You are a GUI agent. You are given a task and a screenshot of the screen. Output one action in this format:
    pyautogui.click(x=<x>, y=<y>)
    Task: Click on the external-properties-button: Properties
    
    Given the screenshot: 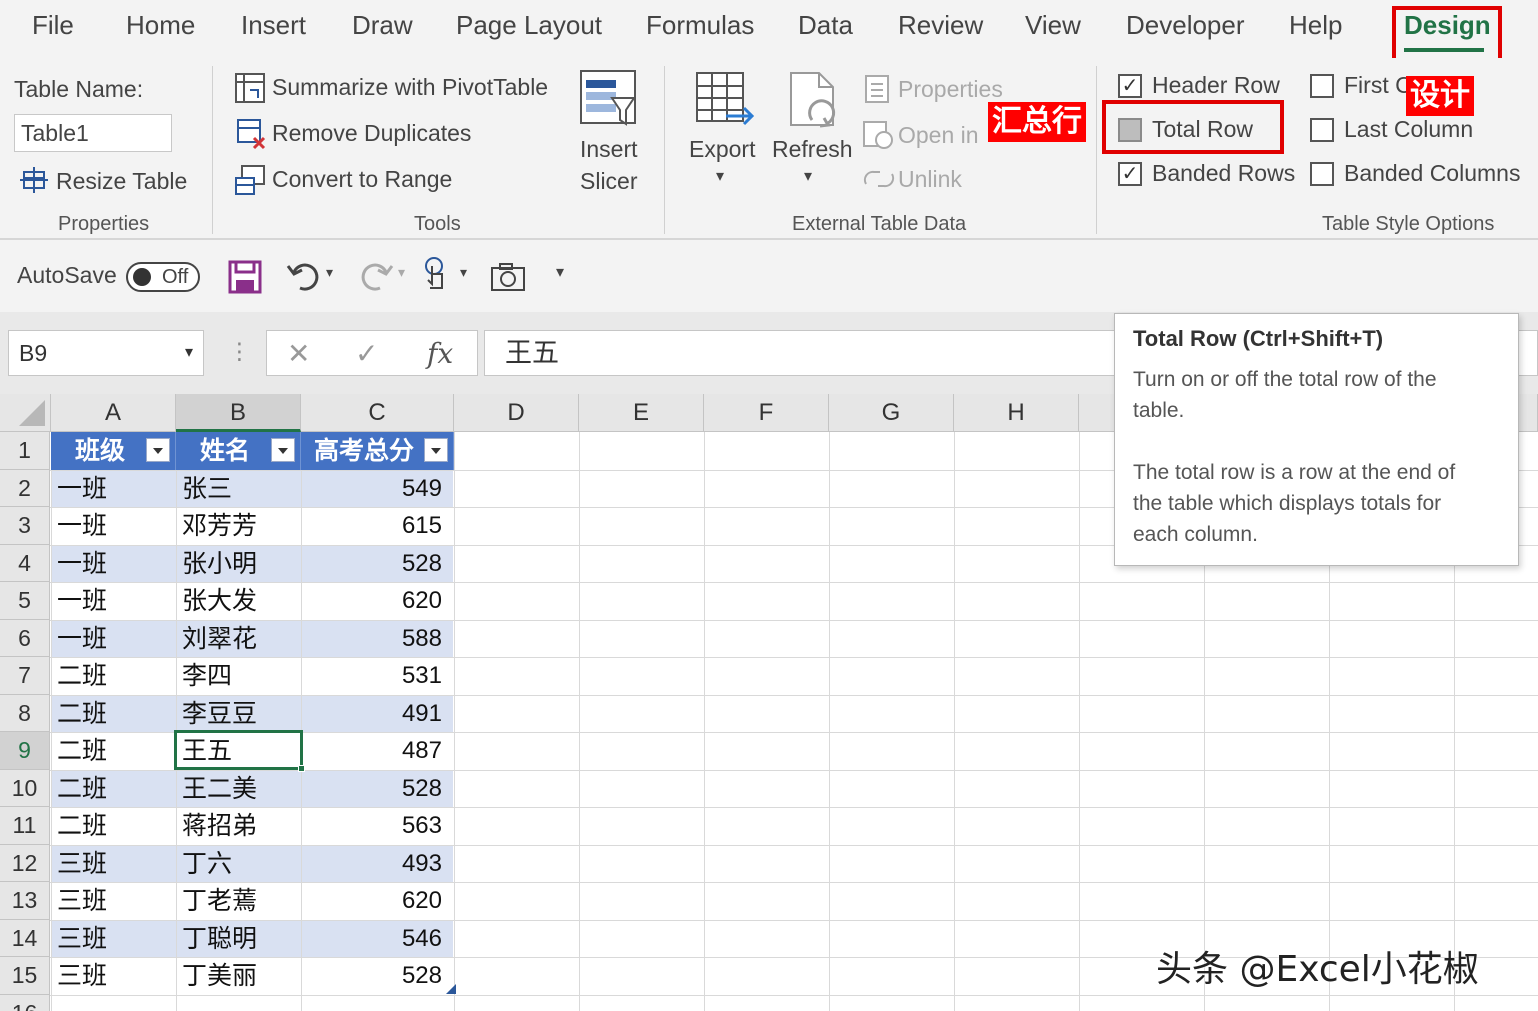 What is the action you would take?
    pyautogui.click(x=950, y=89)
    